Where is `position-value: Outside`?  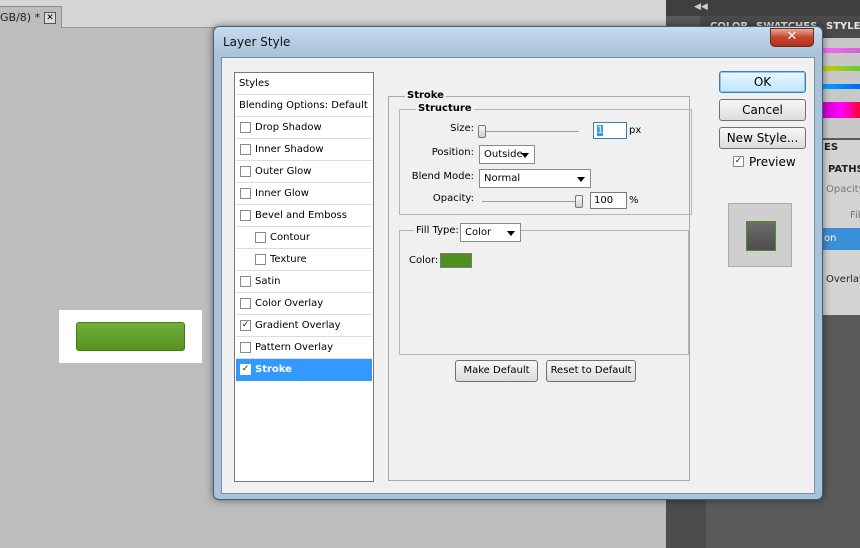 position-value: Outside is located at coordinates (503, 154).